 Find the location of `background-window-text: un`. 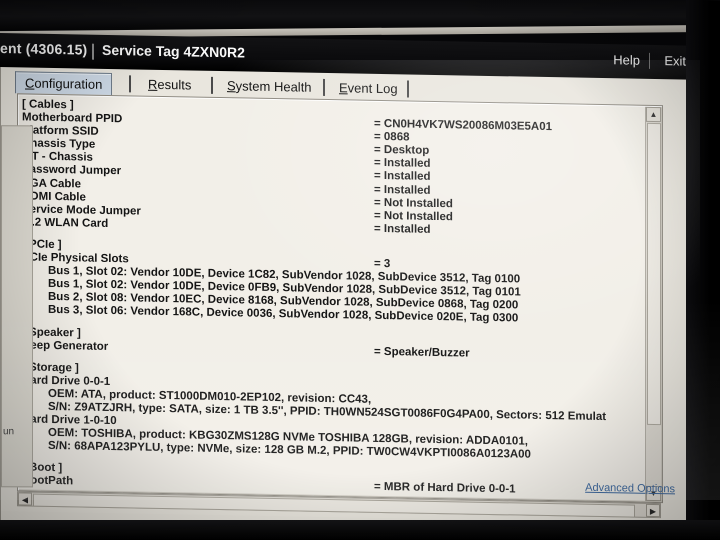

background-window-text: un is located at coordinates (9, 432).